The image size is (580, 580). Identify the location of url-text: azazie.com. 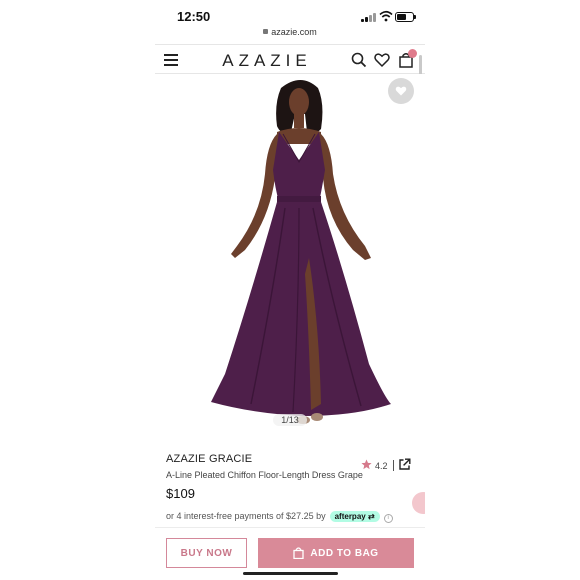
(294, 32).